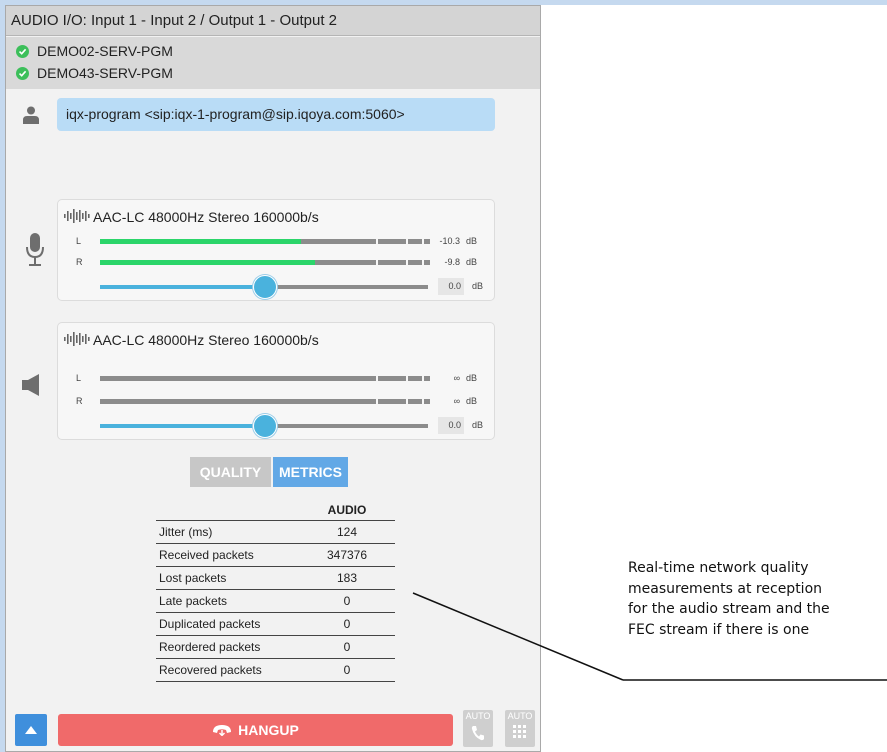 This screenshot has height=752, width=887. I want to click on callout-line: FEC stream if there is one, so click(719, 629).